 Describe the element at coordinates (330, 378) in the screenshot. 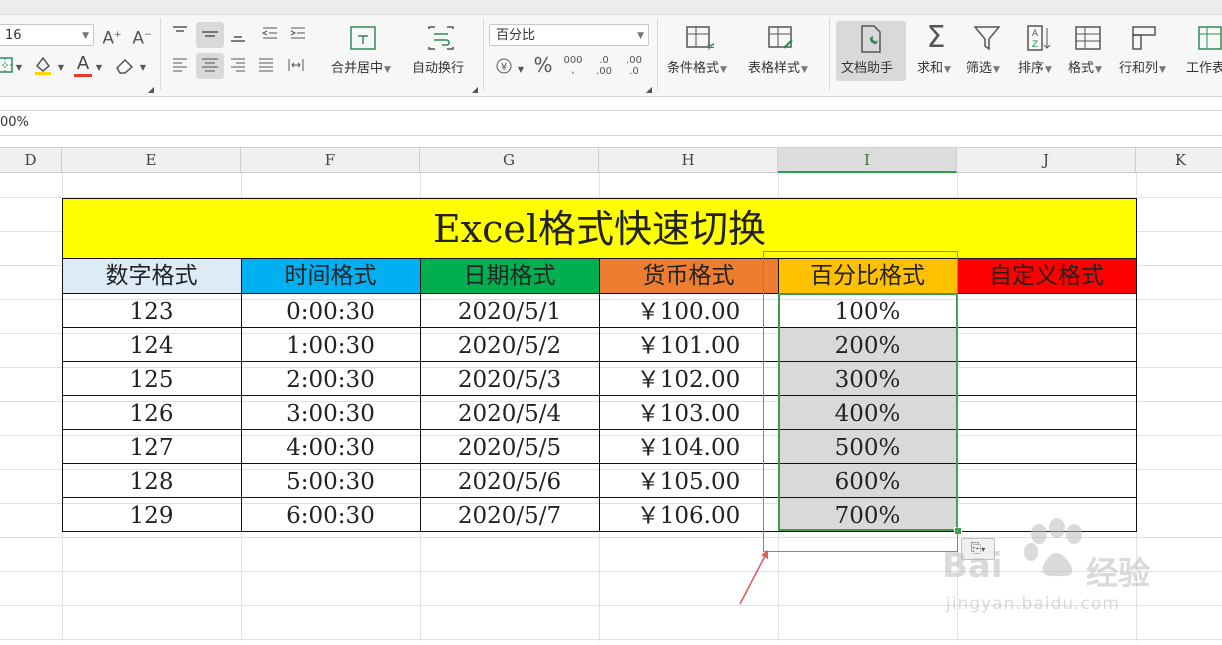

I see `table-cell: 2:00:30` at that location.